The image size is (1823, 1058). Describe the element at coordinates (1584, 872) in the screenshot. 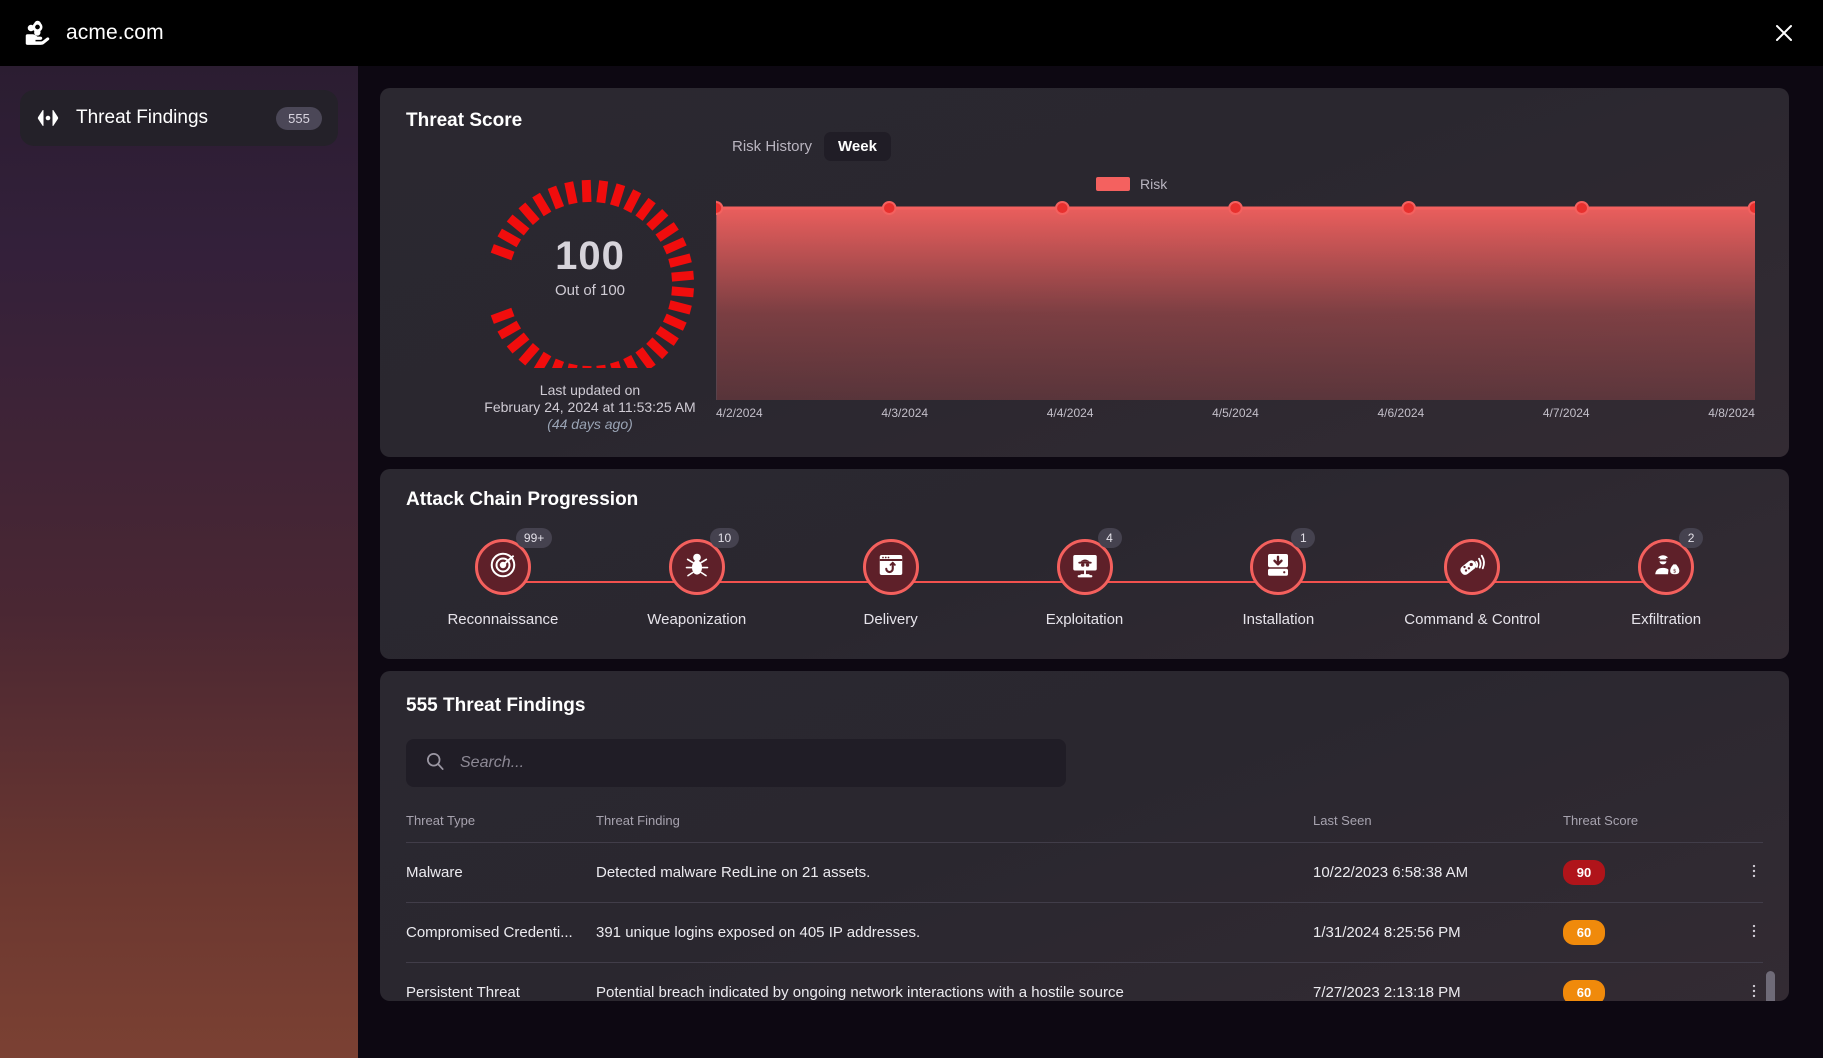

I see `status-badge: 90` at that location.